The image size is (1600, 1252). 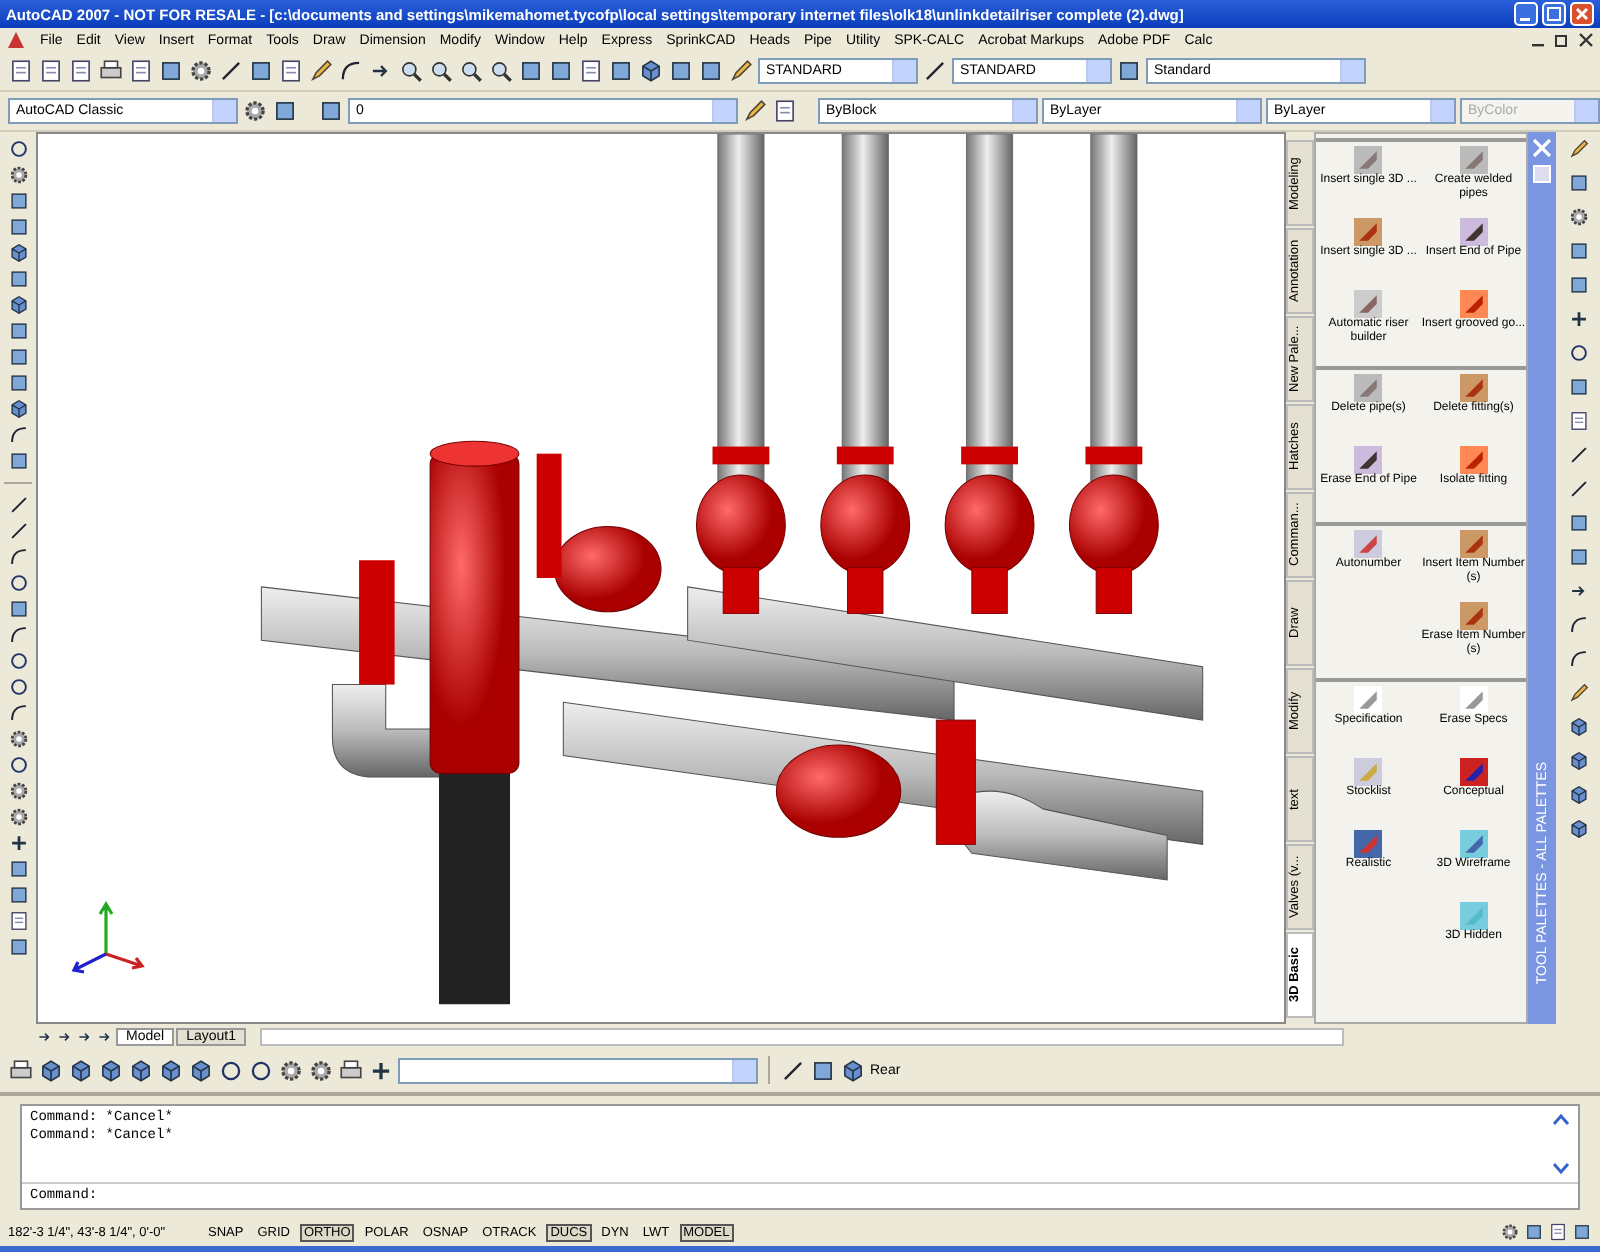 I want to click on close-icon, so click(x=1586, y=40).